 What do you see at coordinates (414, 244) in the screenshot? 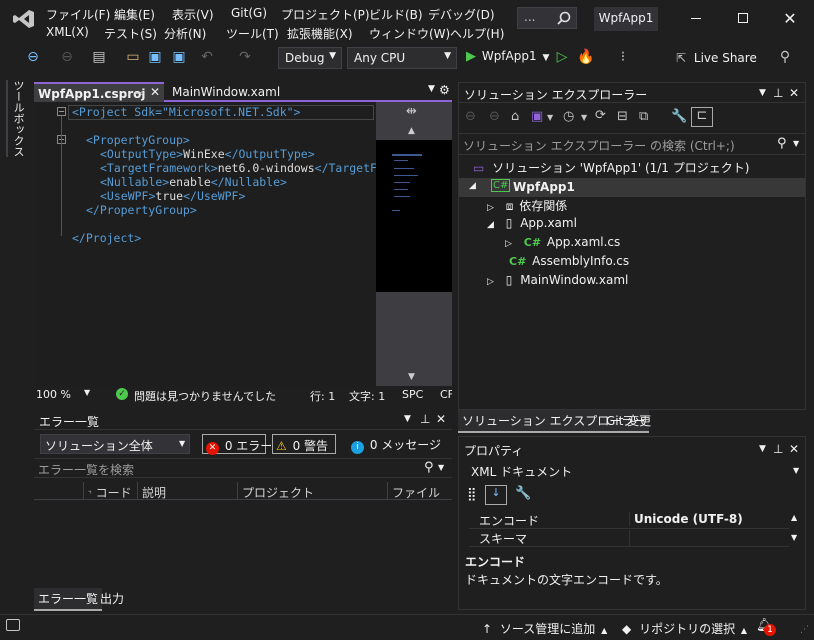
I see `scrollbar-map: ⇹ ▲ ▼` at bounding box center [414, 244].